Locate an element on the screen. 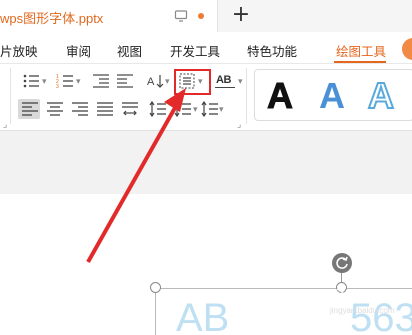 This screenshot has width=412, height=335. text-box-button: AB is located at coordinates (227, 81).